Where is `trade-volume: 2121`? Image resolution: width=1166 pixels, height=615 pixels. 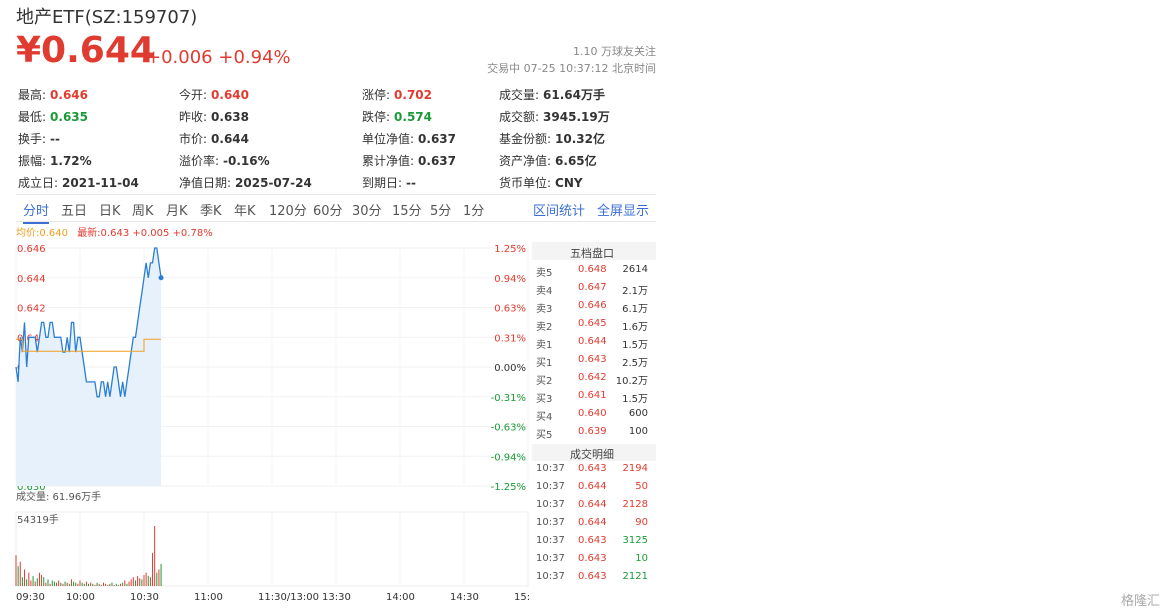 trade-volume: 2121 is located at coordinates (635, 576).